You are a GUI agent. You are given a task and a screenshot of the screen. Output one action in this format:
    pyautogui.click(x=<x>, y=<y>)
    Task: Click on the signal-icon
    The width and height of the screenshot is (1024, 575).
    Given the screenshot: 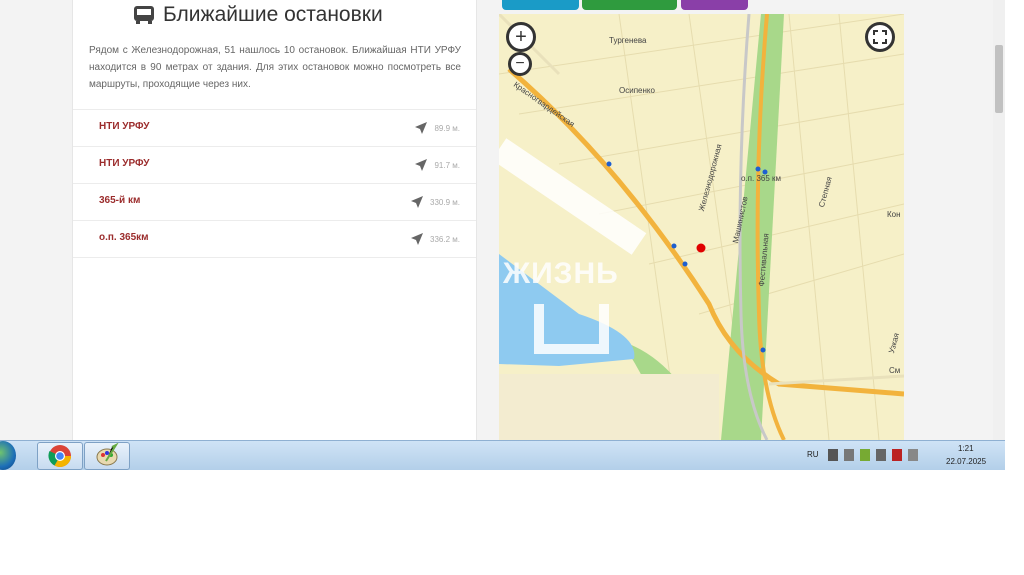 What is the action you would take?
    pyautogui.click(x=913, y=455)
    